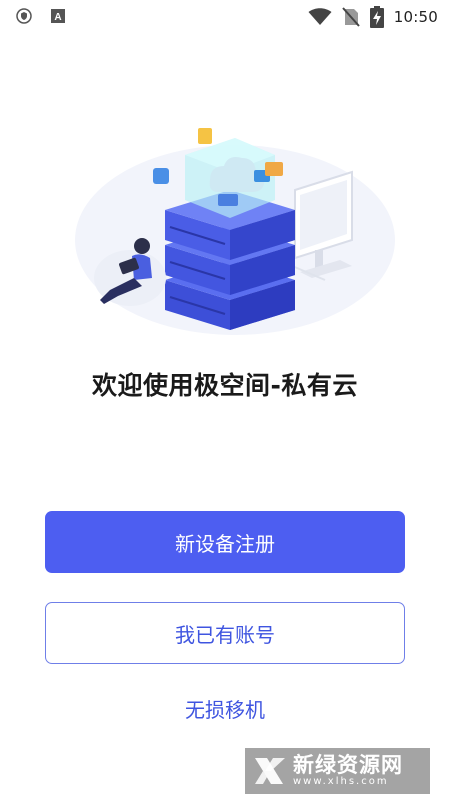 The height and width of the screenshot is (800, 450). I want to click on svg-text: A, so click(57, 17).